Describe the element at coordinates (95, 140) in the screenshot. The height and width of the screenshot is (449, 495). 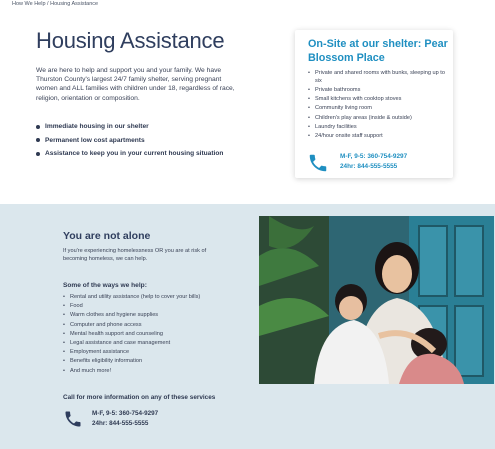
I see `hero-bullet-text: Permanent low cost apartments` at that location.